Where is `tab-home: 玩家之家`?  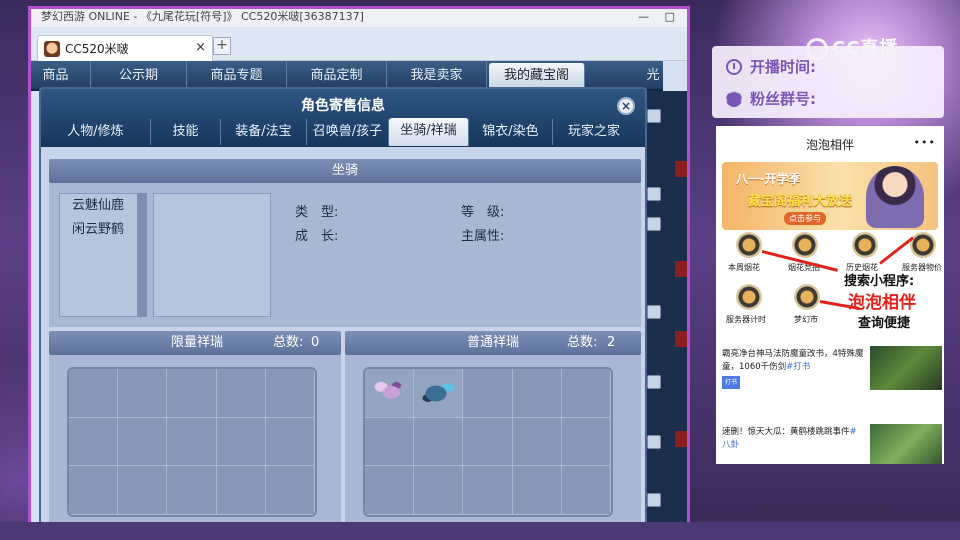
tab-home: 玩家之家 is located at coordinates (594, 132).